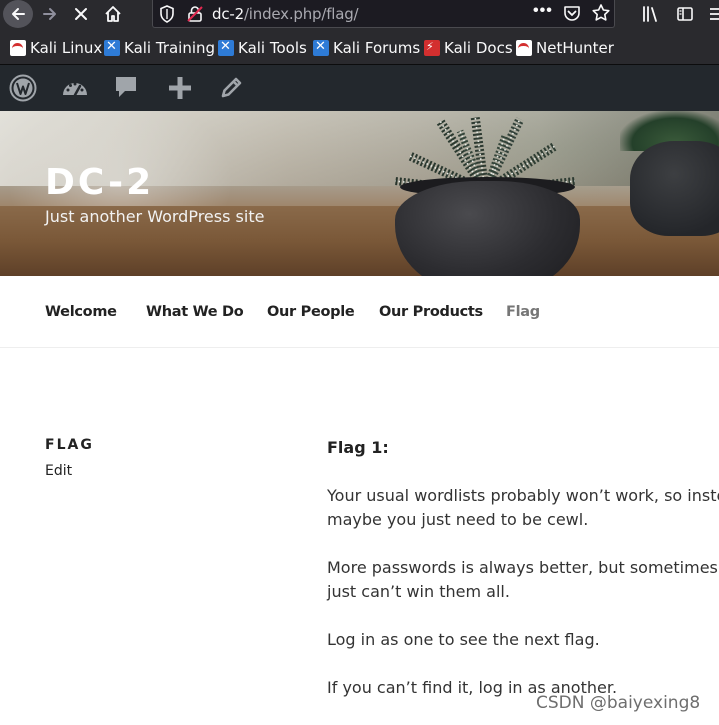  What do you see at coordinates (69, 445) in the screenshot?
I see `page-title: FLAG` at bounding box center [69, 445].